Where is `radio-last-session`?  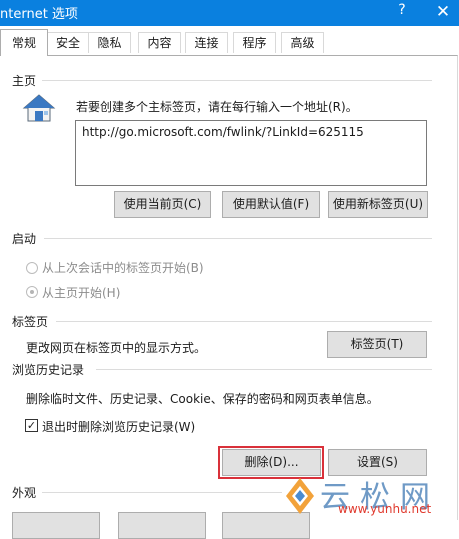
radio-last-session is located at coordinates (32, 268).